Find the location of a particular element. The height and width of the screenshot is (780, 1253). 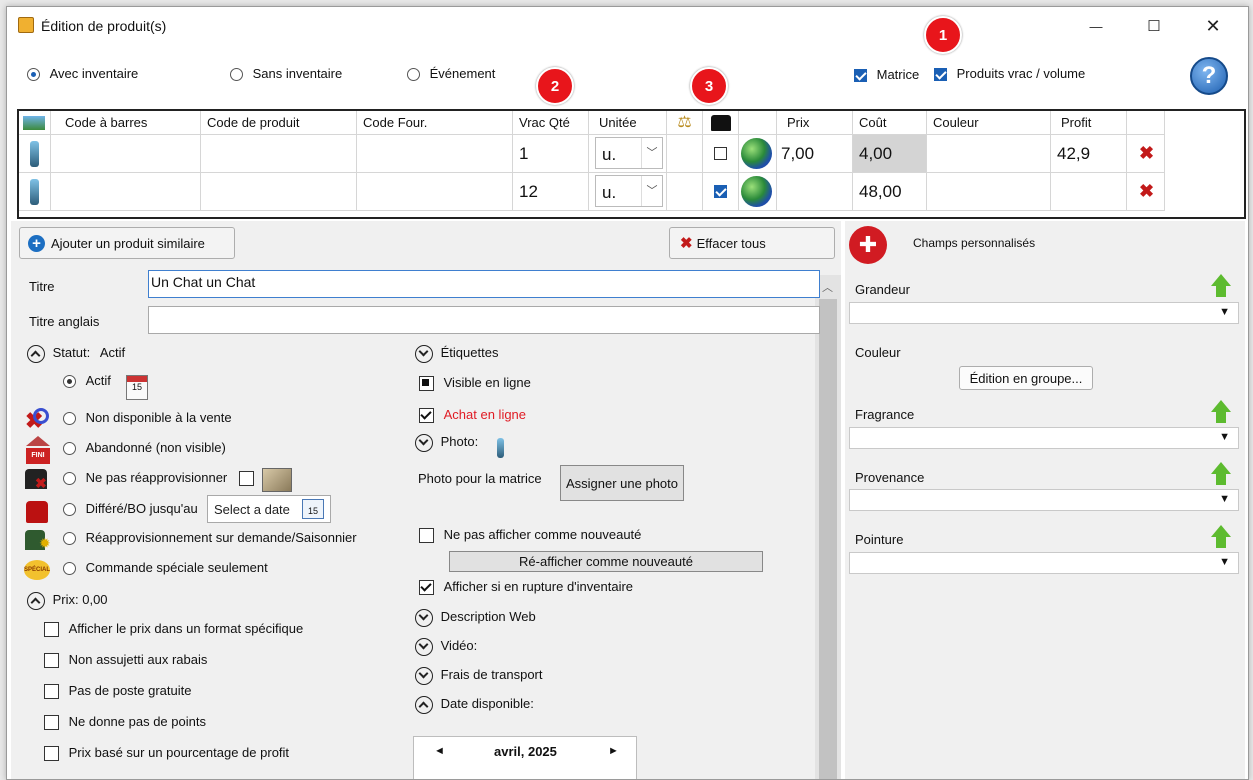

row2-image is located at coordinates (35, 192).